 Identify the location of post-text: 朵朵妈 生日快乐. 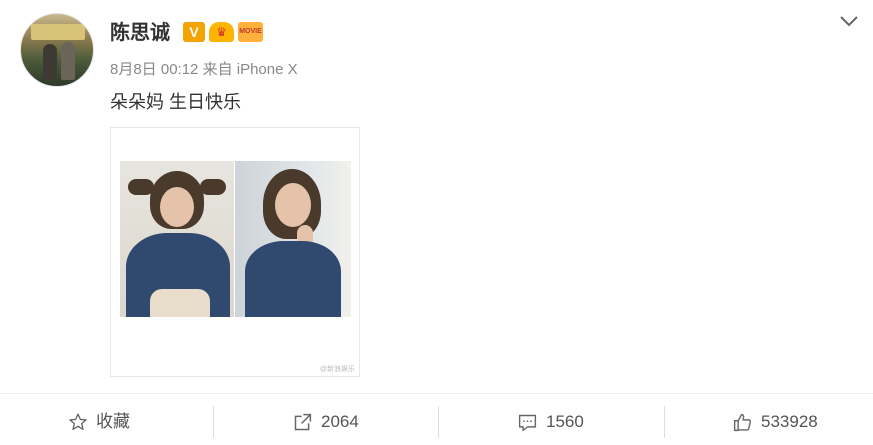
(176, 102).